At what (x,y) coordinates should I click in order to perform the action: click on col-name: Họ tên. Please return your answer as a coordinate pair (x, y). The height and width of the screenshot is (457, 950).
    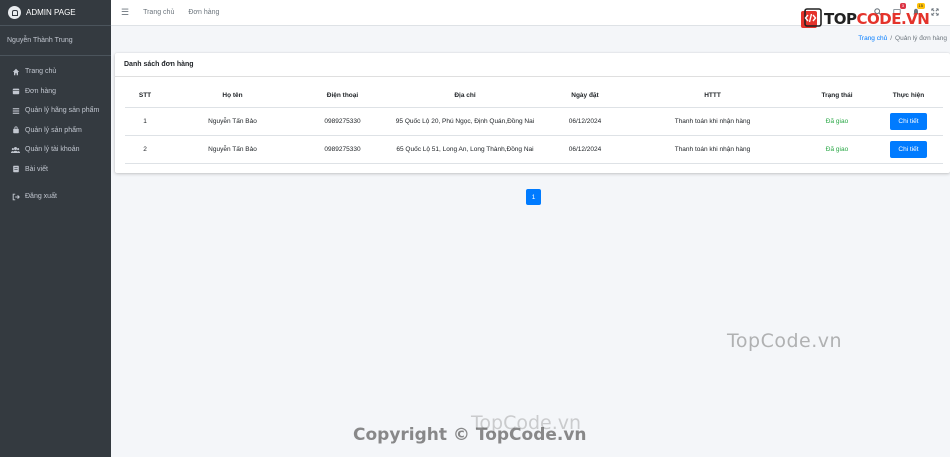
    Looking at the image, I should click on (232, 96).